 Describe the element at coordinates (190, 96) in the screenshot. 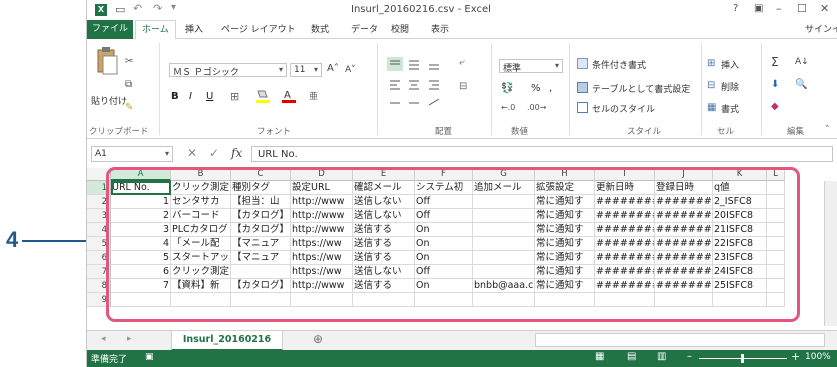

I see `italic-button: I` at that location.